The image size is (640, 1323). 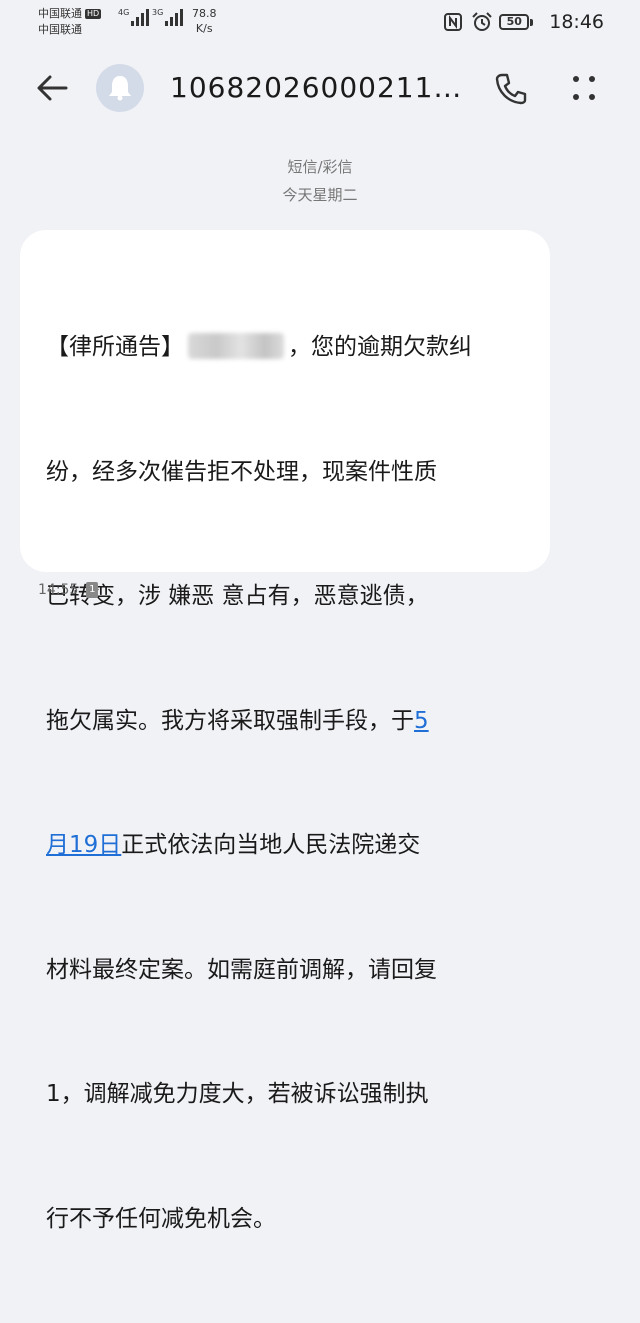 What do you see at coordinates (453, 22) in the screenshot?
I see `nfc-icon` at bounding box center [453, 22].